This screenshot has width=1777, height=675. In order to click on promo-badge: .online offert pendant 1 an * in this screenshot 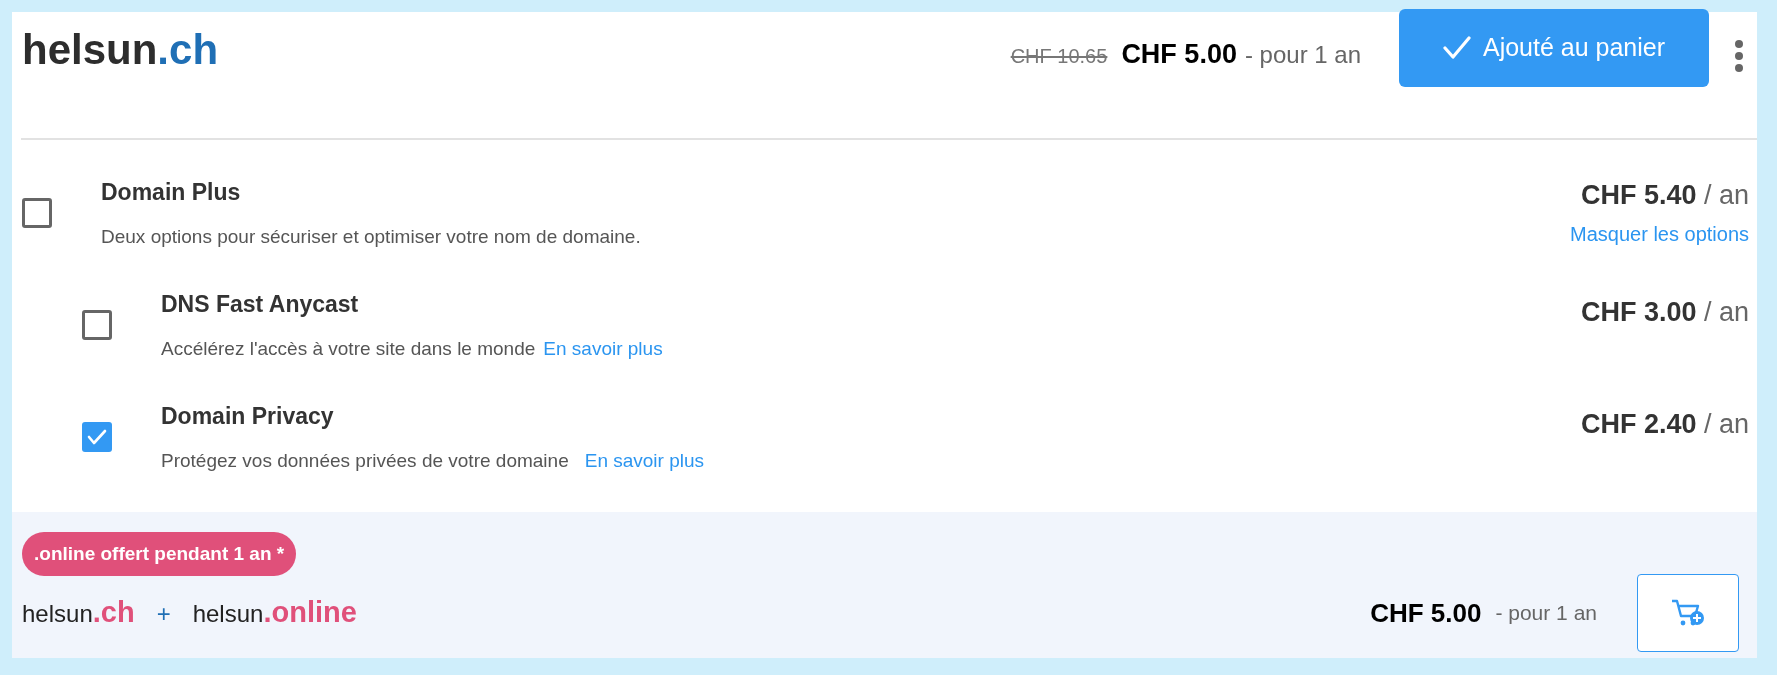, I will do `click(159, 554)`.